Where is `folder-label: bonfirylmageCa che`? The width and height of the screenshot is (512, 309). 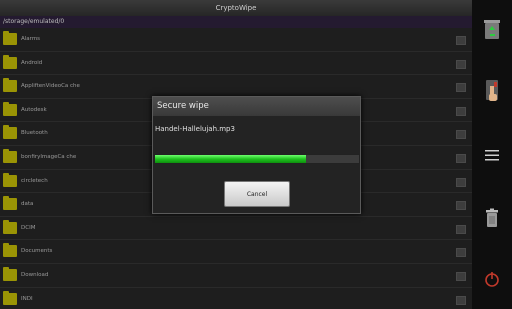 folder-label: bonfirylmageCa che is located at coordinates (49, 156).